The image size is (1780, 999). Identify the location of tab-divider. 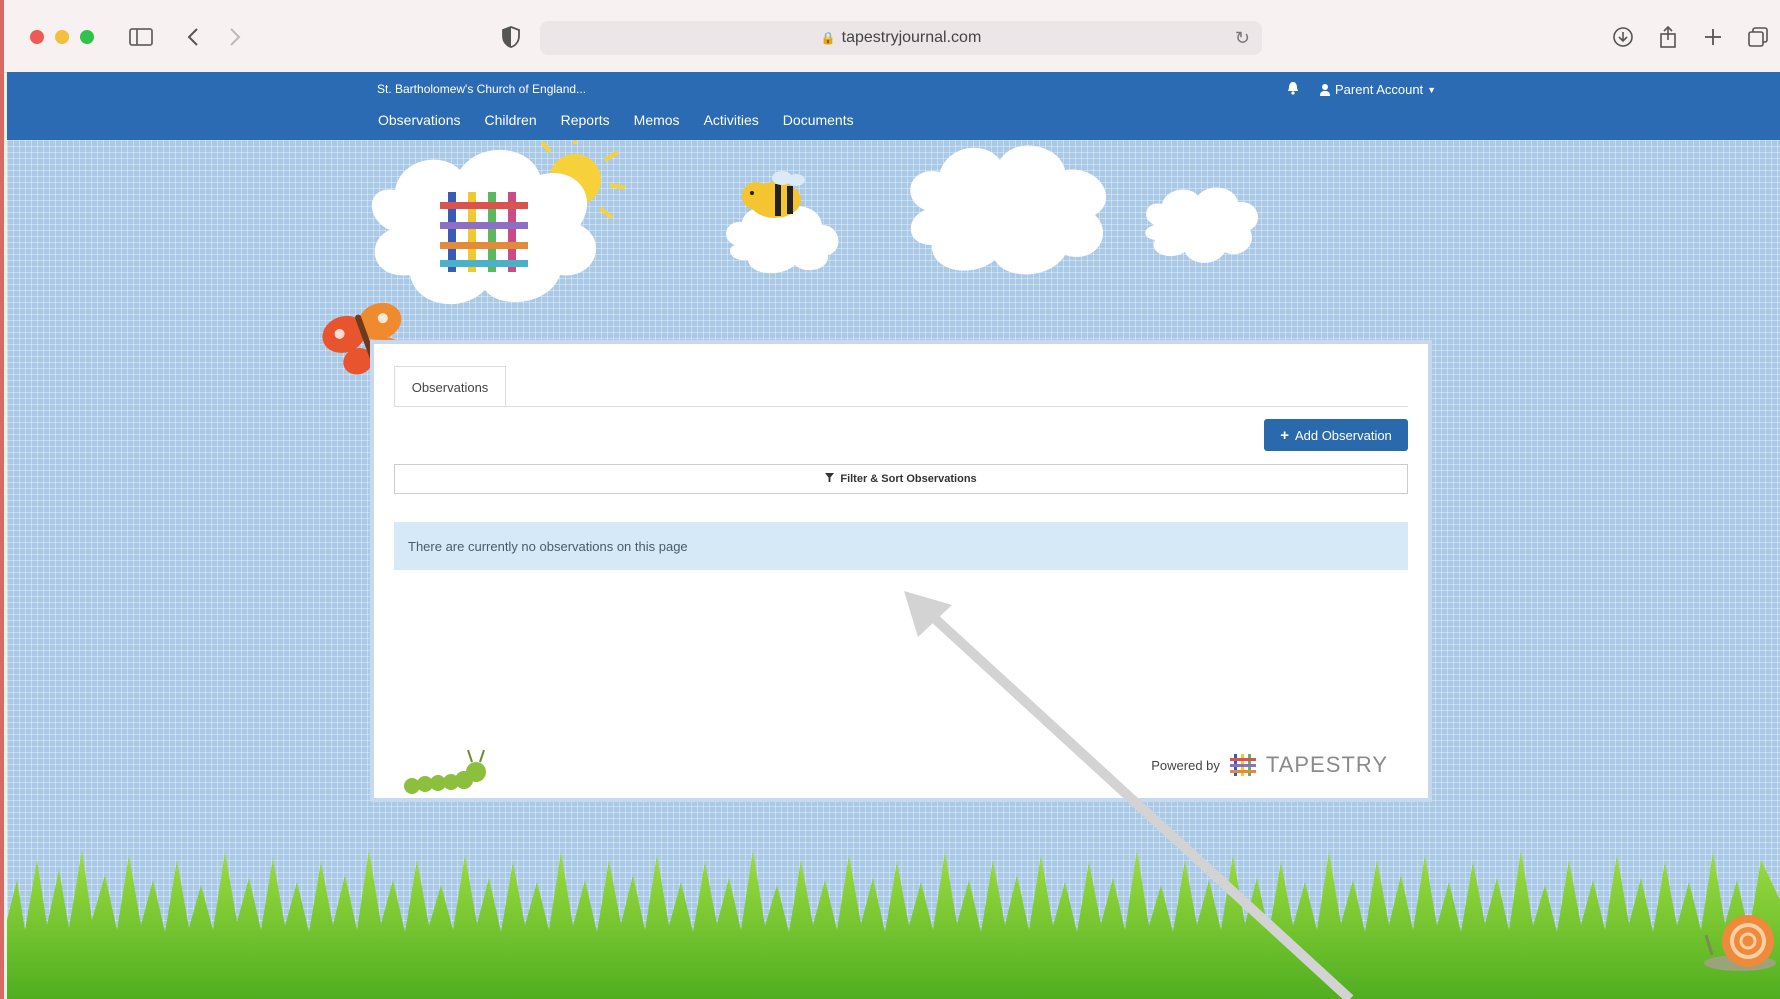
(901, 406).